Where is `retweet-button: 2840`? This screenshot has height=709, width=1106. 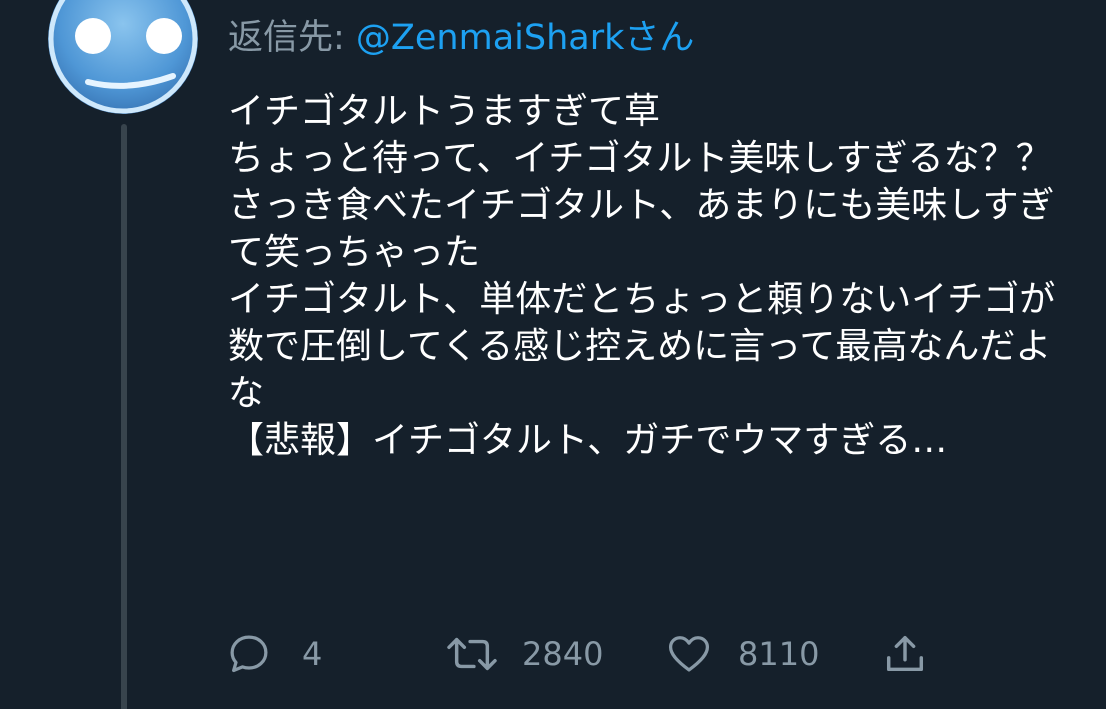
retweet-button: 2840 is located at coordinates (523, 654).